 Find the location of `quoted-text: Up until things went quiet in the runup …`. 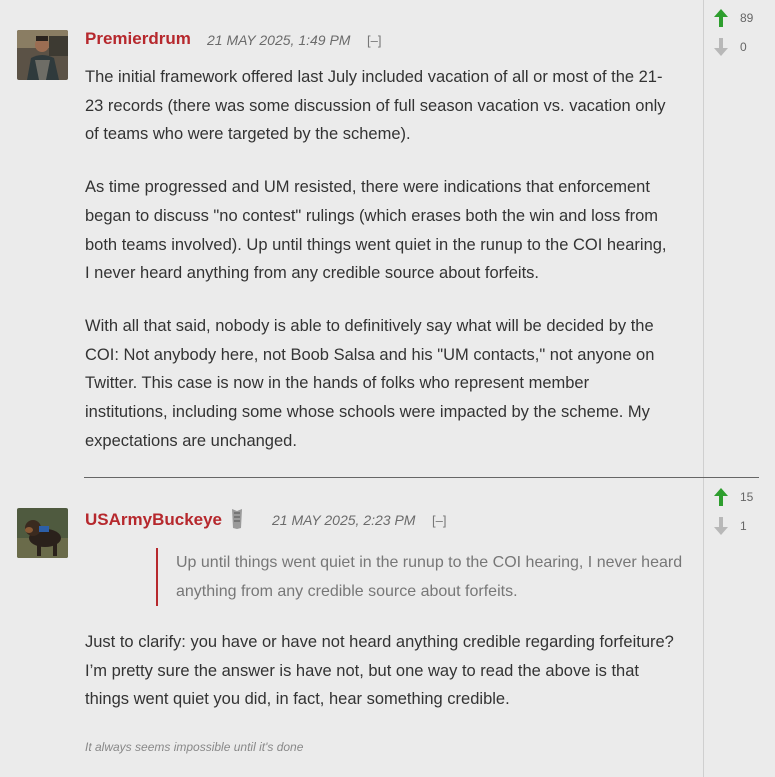

quoted-text: Up until things went quiet in the runup … is located at coordinates (426, 577).